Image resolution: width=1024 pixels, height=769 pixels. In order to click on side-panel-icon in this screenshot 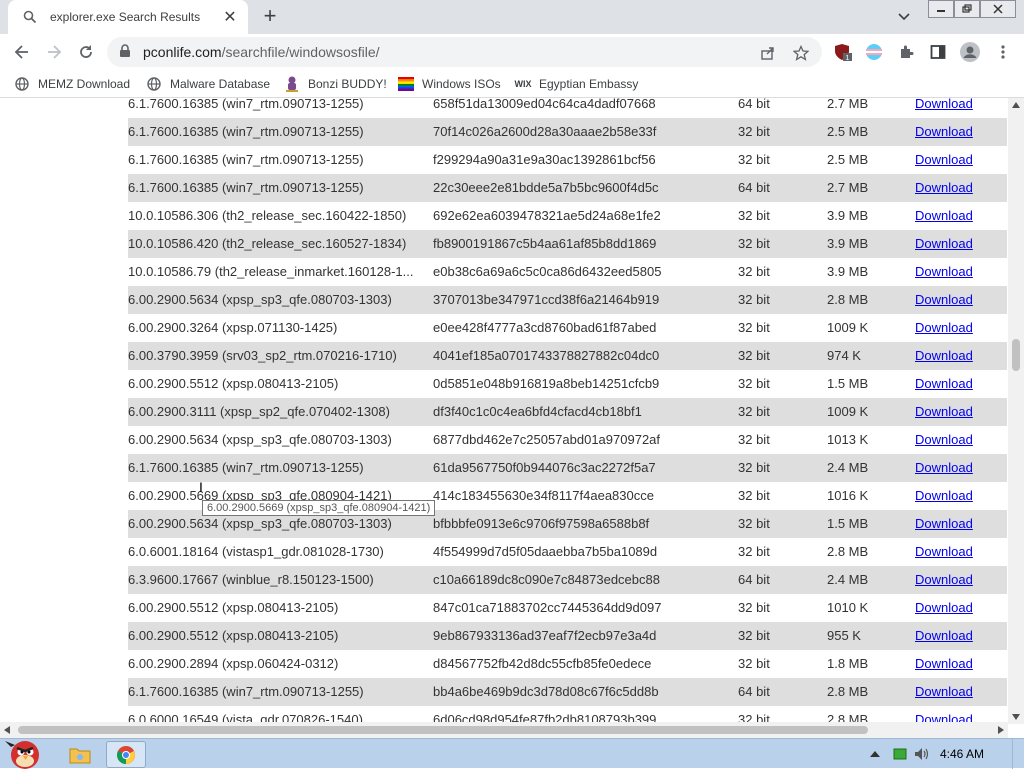, I will do `click(938, 52)`.